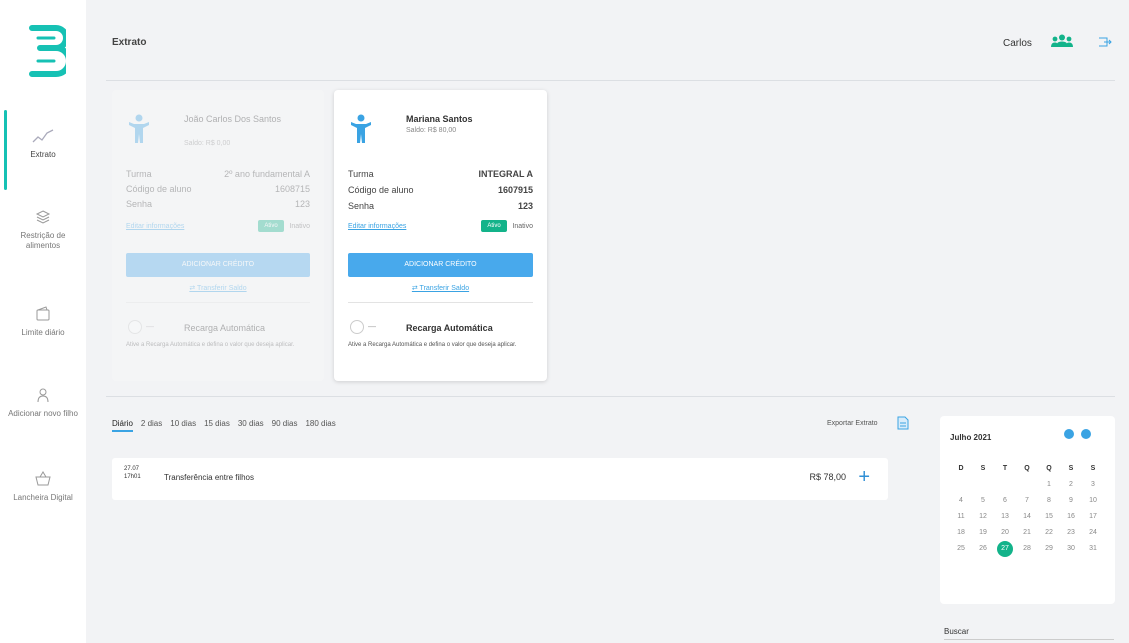  What do you see at coordinates (1062, 41) in the screenshot?
I see `group-icon` at bounding box center [1062, 41].